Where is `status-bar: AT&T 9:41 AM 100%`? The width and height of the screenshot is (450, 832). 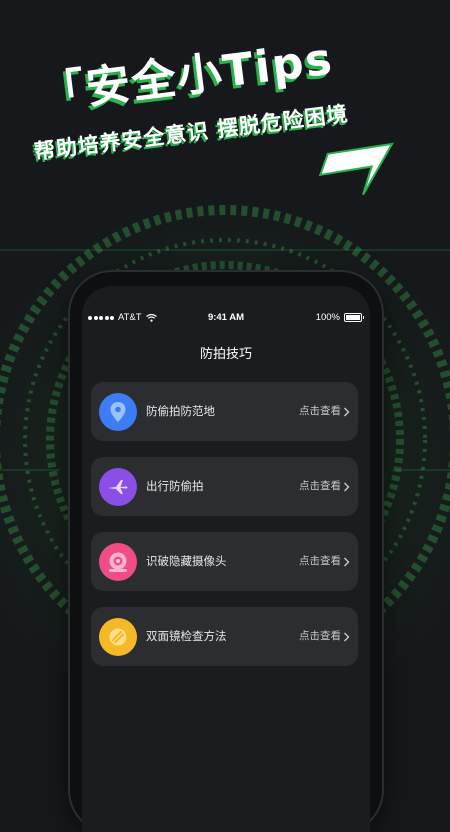 status-bar: AT&T 9:41 AM 100% is located at coordinates (226, 320).